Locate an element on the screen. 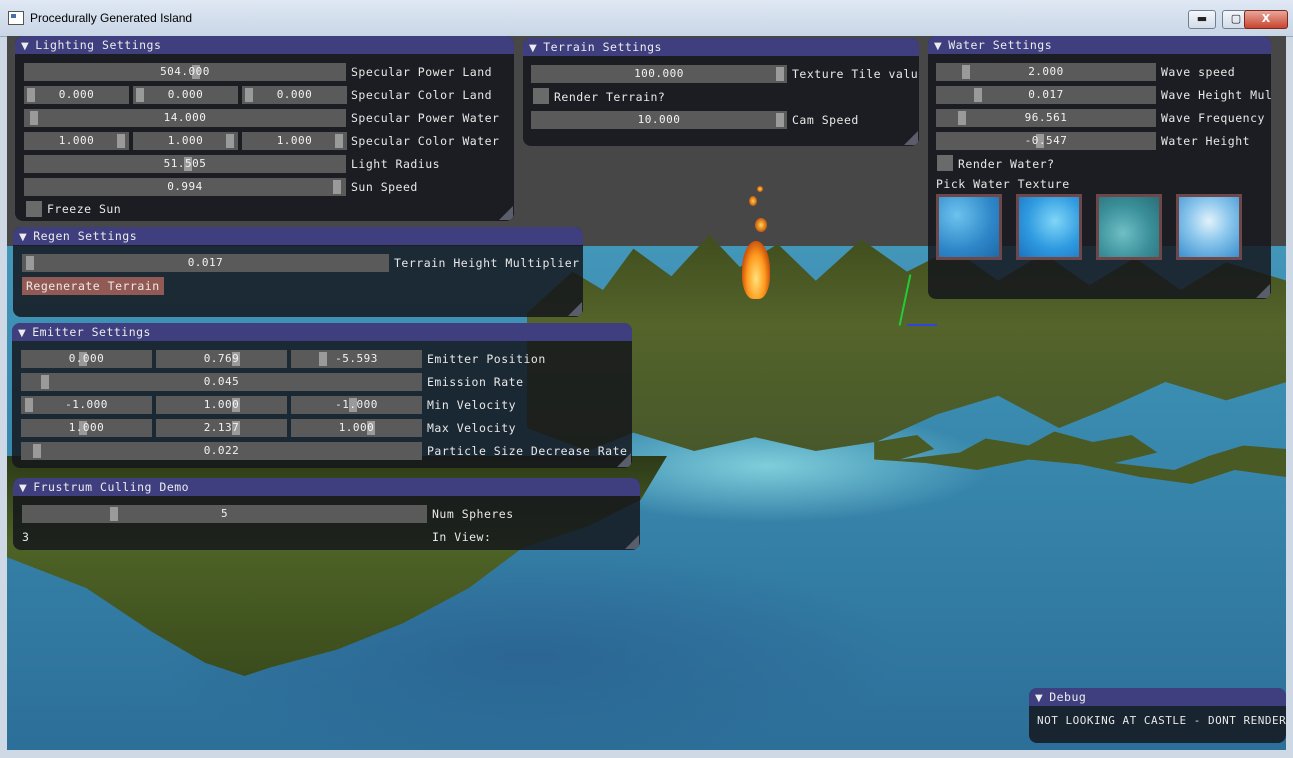 The height and width of the screenshot is (758, 1293). specular-color-water-r: 1.000 is located at coordinates (76, 141).